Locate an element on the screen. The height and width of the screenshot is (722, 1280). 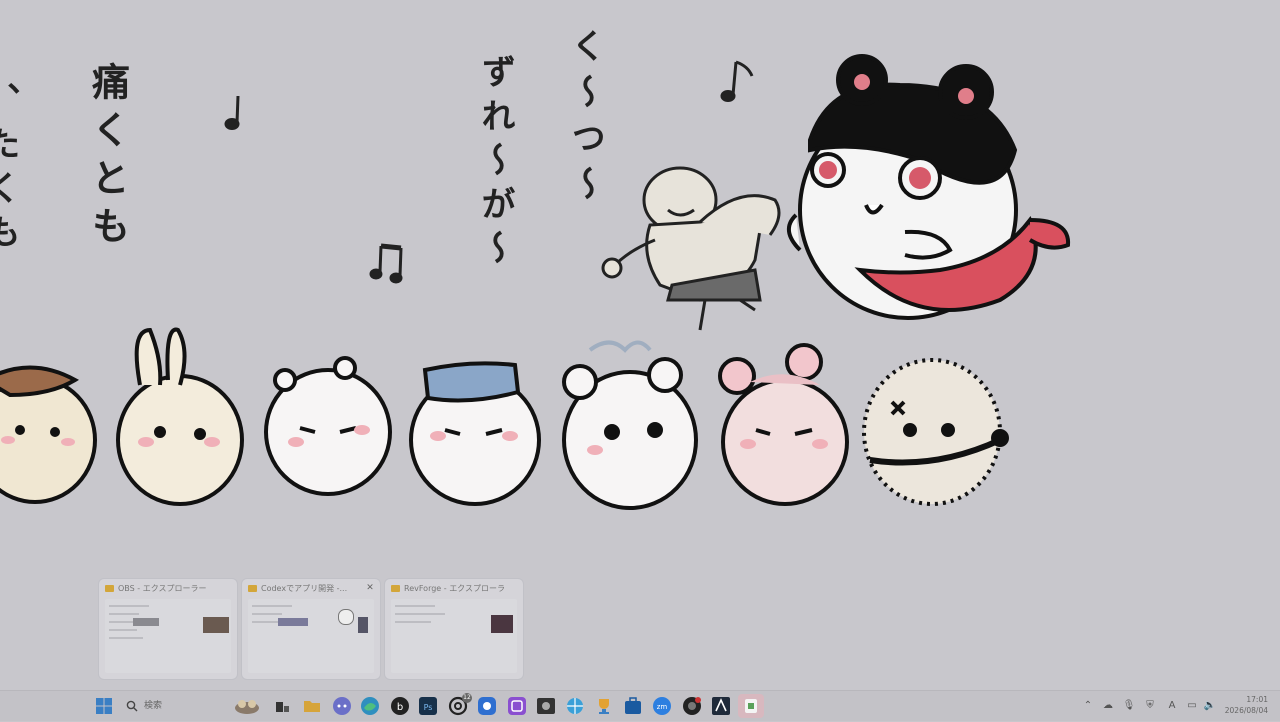
svg-text: 、たくも is located at coordinates (10, 170).